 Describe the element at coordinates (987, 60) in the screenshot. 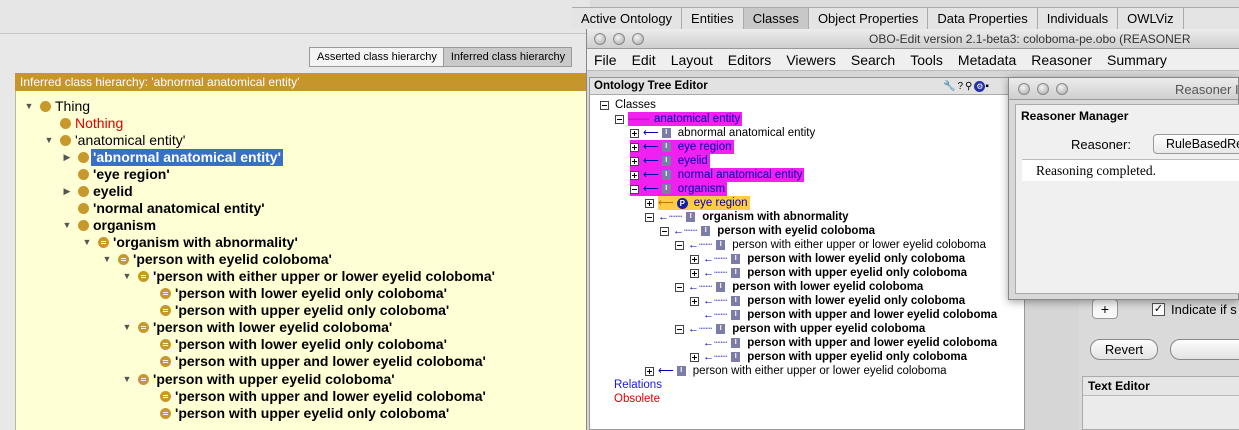

I see `menu-metadata: Metadata` at that location.